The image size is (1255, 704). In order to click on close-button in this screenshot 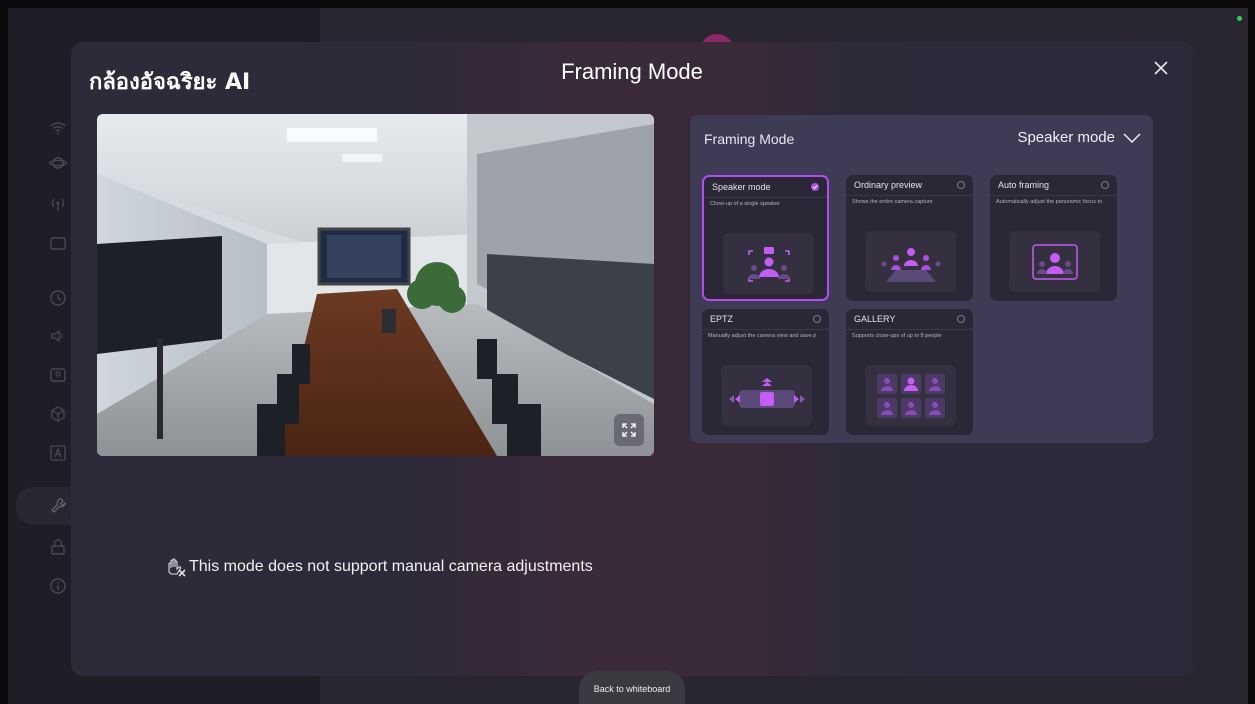, I will do `click(1161, 68)`.